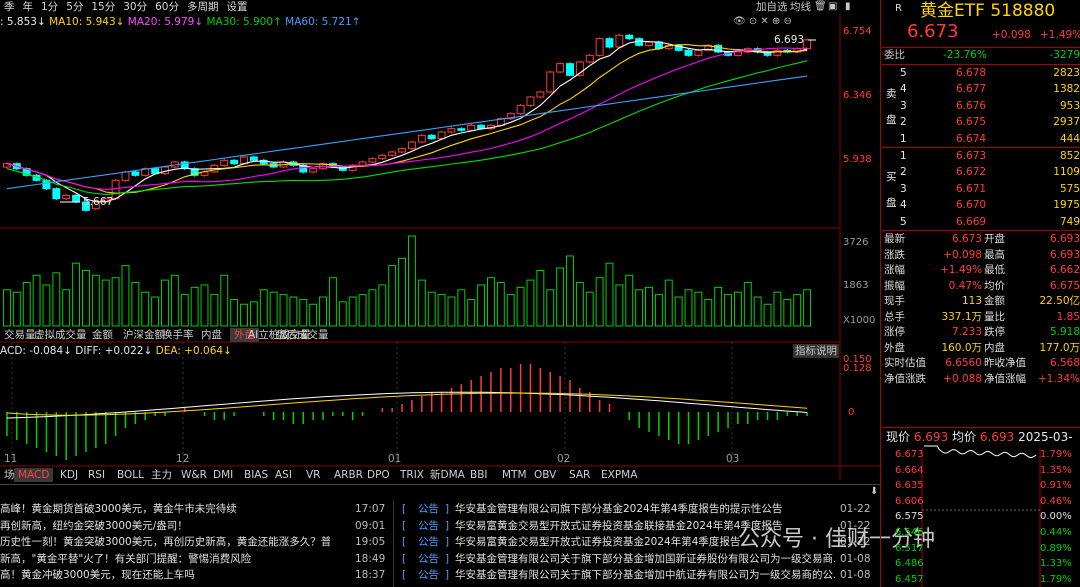 The width and height of the screenshot is (1080, 587). Describe the element at coordinates (283, 475) in the screenshot. I see `indicator-tab-9: ASI` at that location.